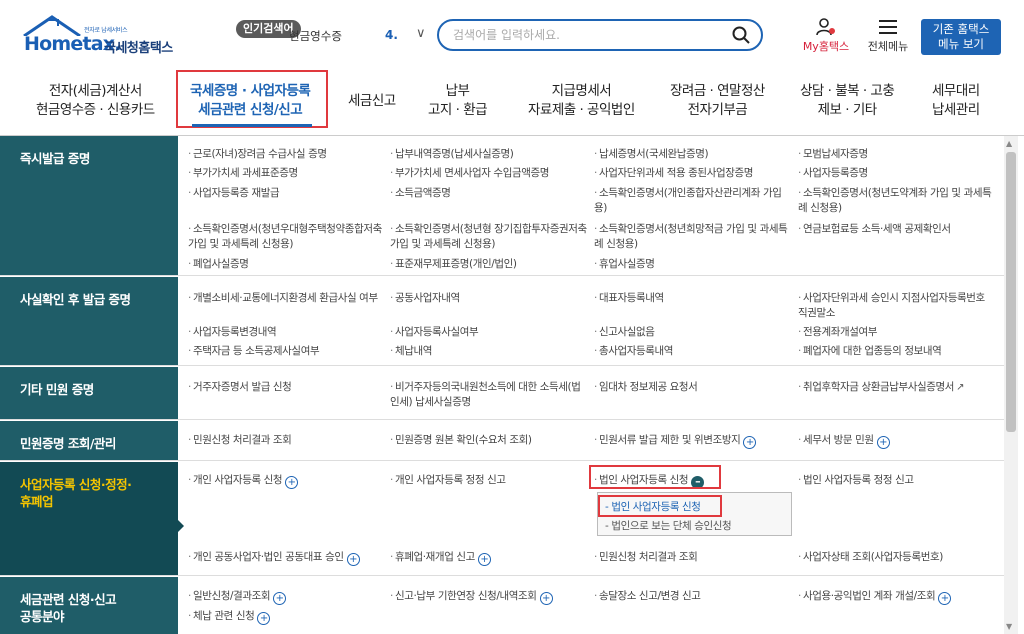  Describe the element at coordinates (888, 27) in the screenshot. I see `hamburger-menu-icon` at that location.